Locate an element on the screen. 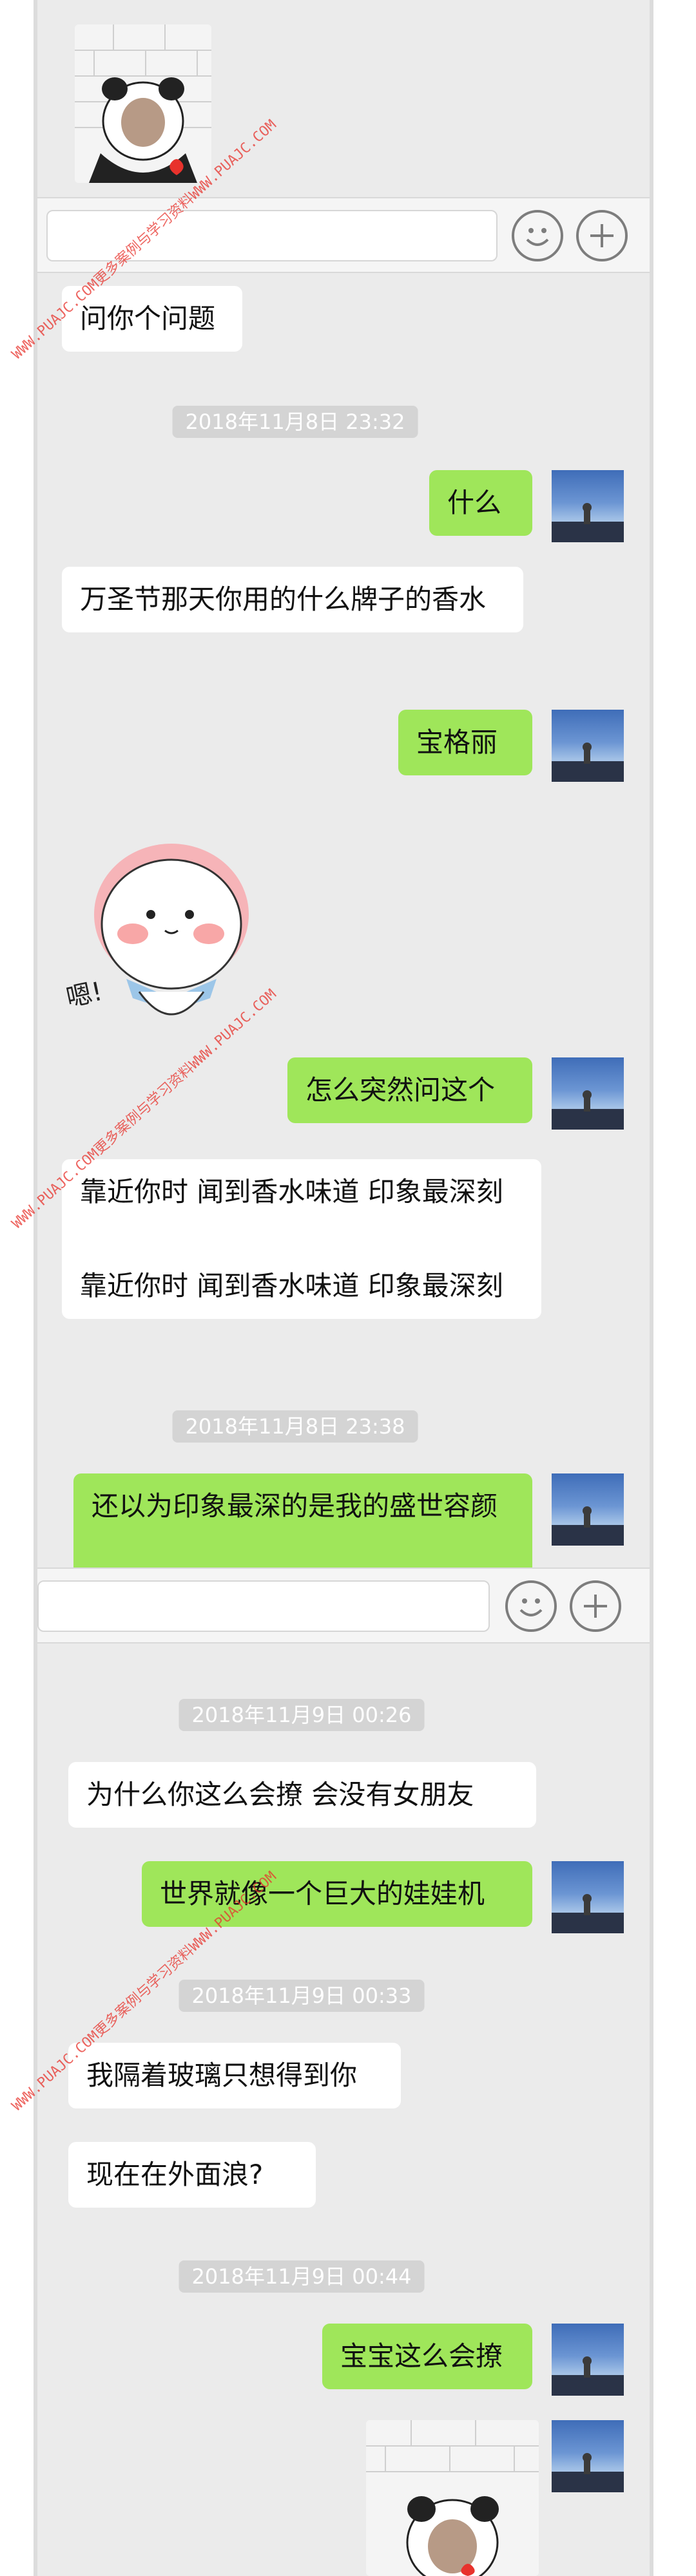 The width and height of the screenshot is (696, 2576). timestamp: 2018年11月9日 00:26 is located at coordinates (302, 1715).